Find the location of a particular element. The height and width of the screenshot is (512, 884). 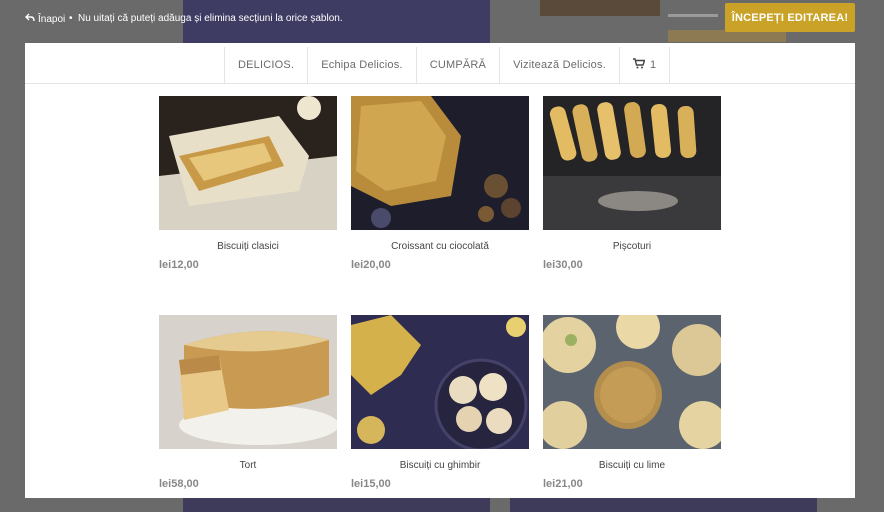

product-card: Biscuiți clasici lei12,00 is located at coordinates (248, 183).